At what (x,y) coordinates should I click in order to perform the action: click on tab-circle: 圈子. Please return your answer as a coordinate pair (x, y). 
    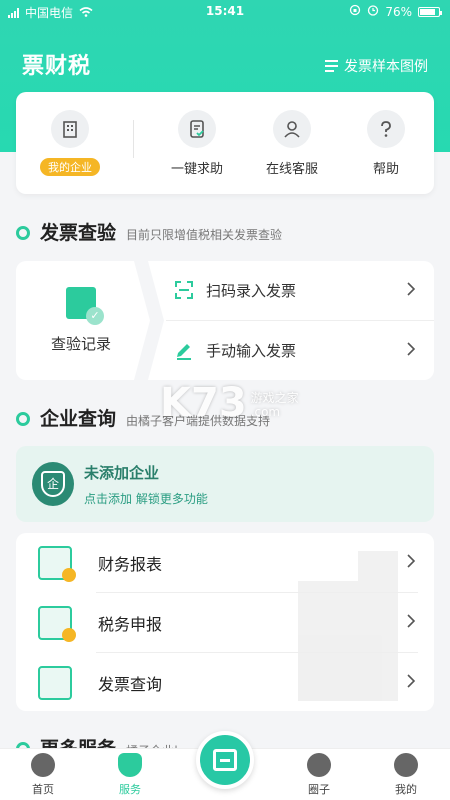
    Looking at the image, I should click on (319, 775).